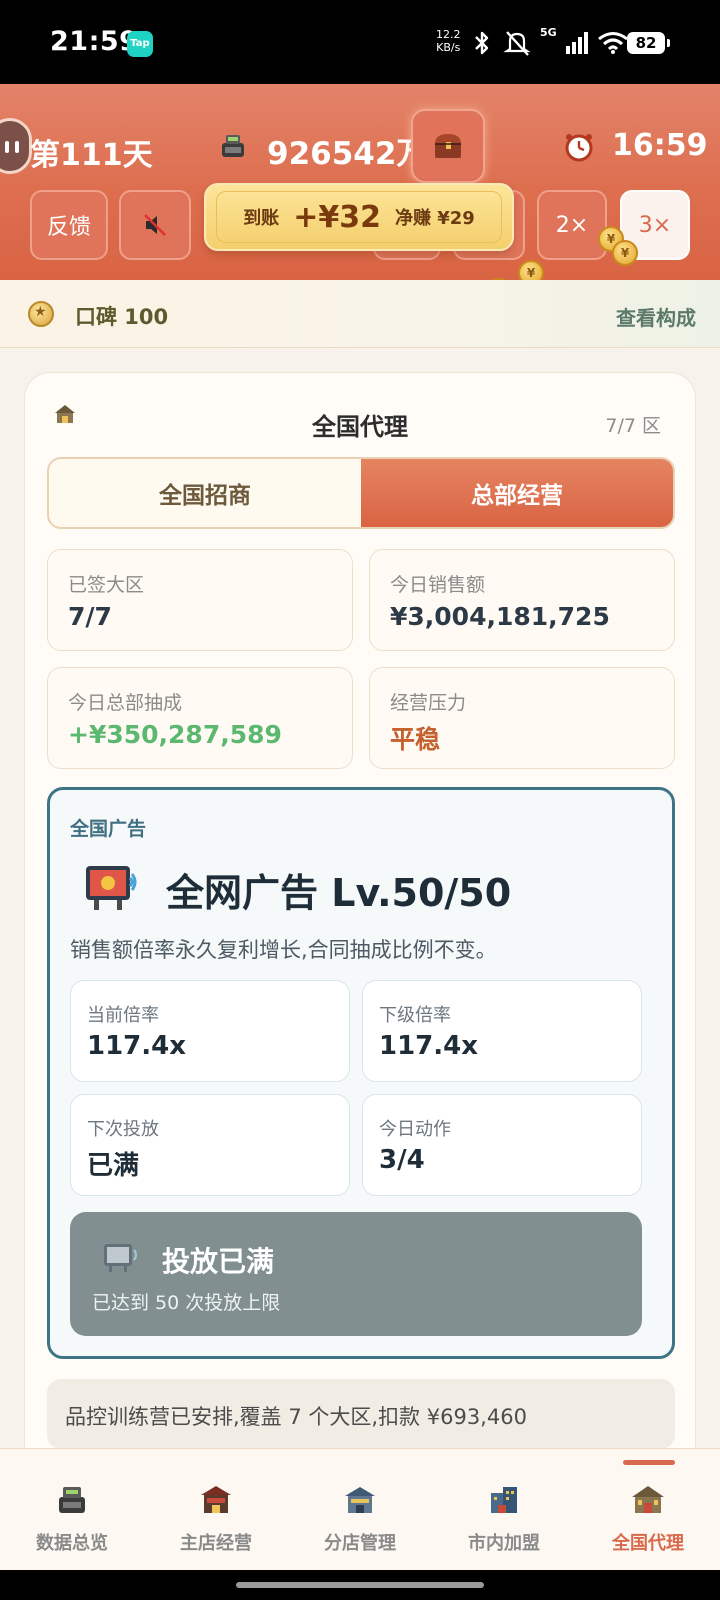 The image size is (720, 1600). I want to click on nav-item-branch: 分店管理, so click(360, 1510).